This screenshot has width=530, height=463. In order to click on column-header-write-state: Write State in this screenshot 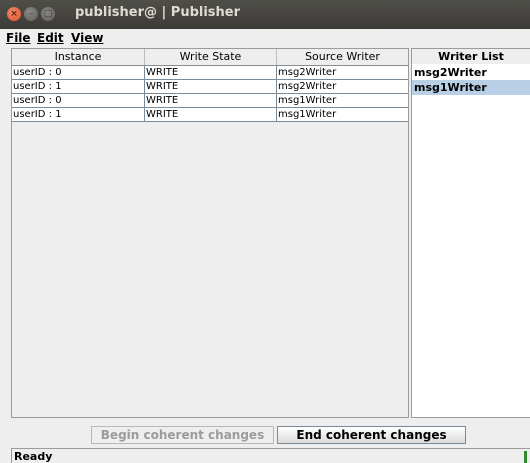, I will do `click(211, 57)`.